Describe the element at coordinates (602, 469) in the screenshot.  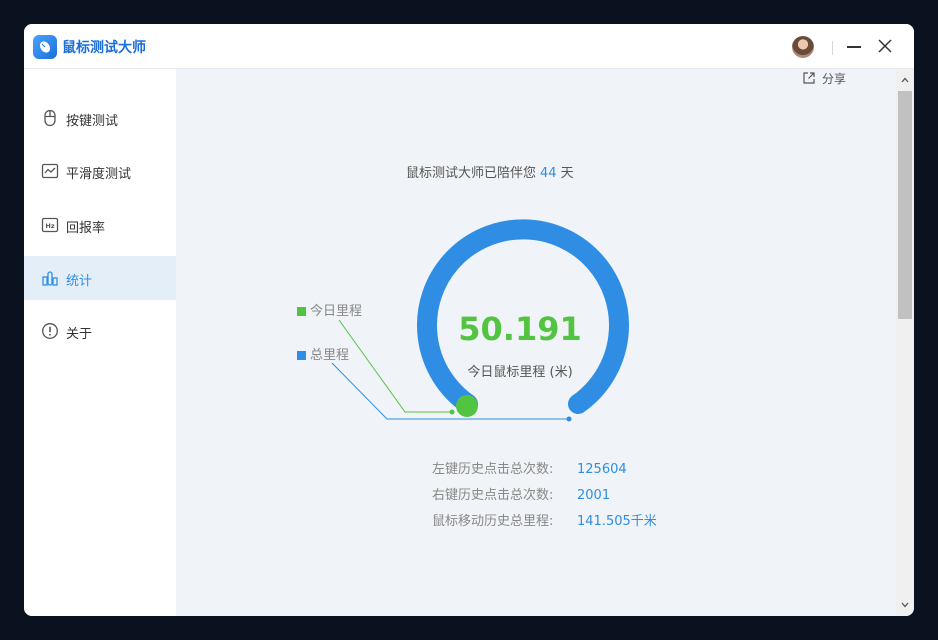
I see `stat-value: 125604` at that location.